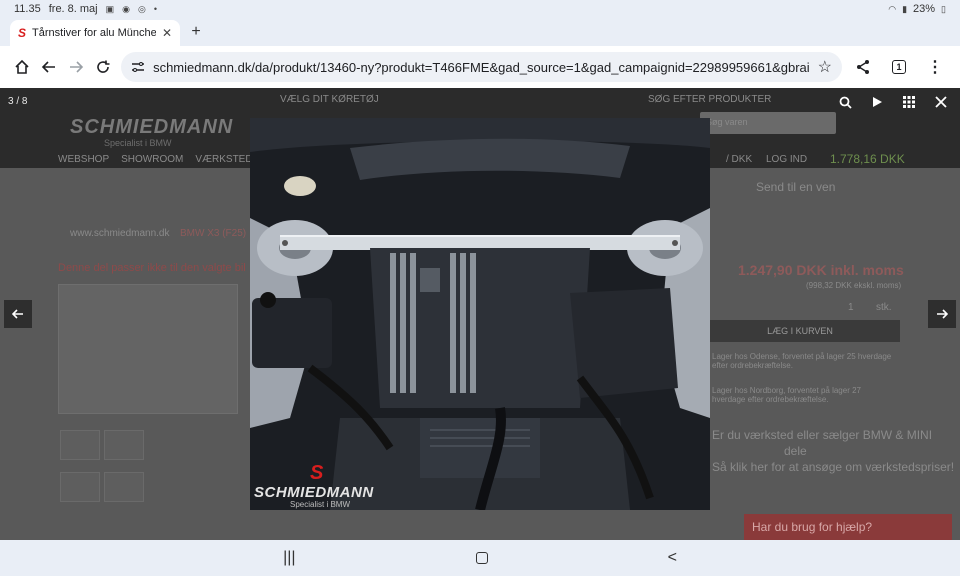 The width and height of the screenshot is (960, 576). Describe the element at coordinates (213, 233) in the screenshot. I see `breadcrumb-model: BMW X3 (F25)` at that location.